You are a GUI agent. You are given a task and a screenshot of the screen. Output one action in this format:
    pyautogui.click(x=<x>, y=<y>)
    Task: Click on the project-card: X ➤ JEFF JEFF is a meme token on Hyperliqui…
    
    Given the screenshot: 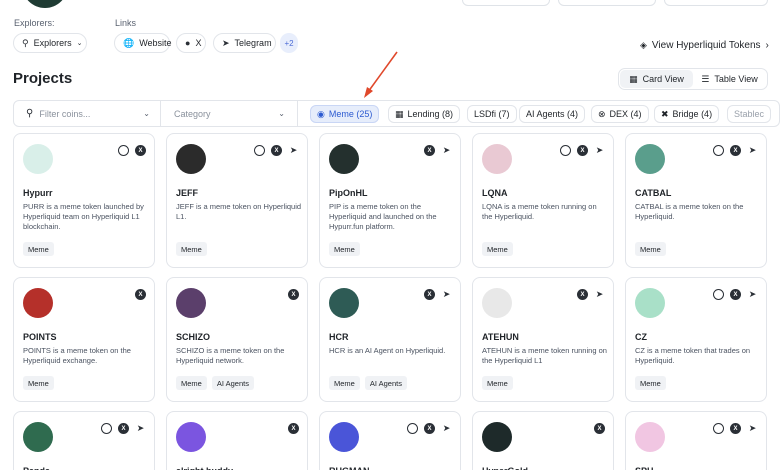 What is the action you would take?
    pyautogui.click(x=237, y=200)
    